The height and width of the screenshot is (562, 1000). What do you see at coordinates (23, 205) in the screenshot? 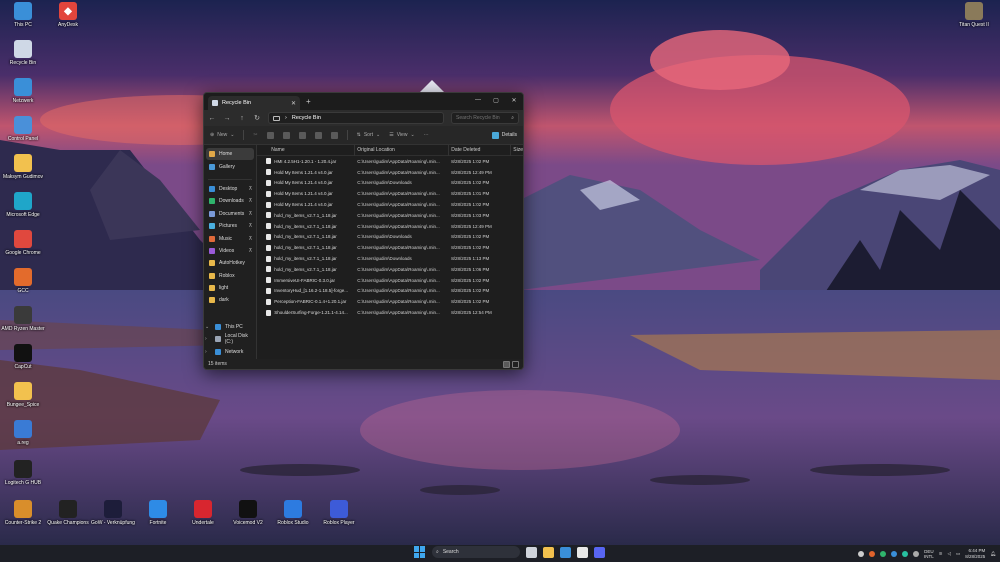
I see `desktop-icon: Microsoft Edge` at bounding box center [23, 205].